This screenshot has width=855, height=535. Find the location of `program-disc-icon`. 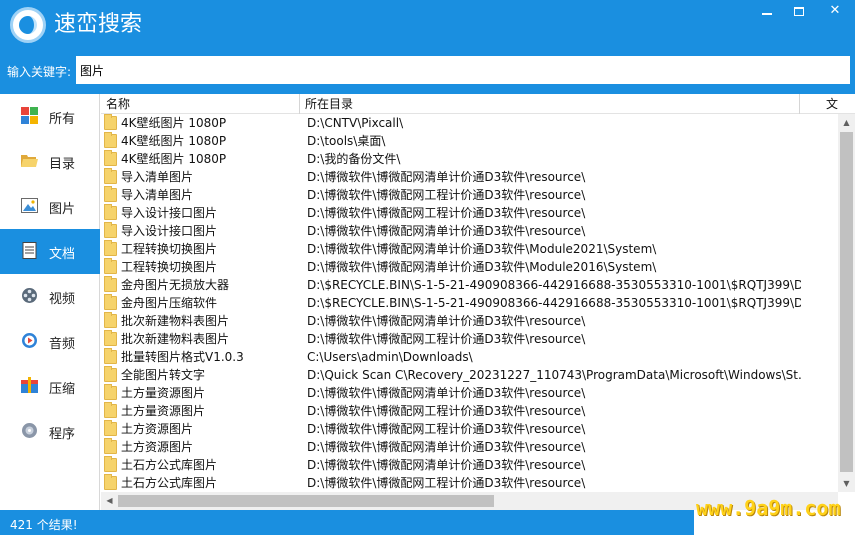

program-disc-icon is located at coordinates (29, 430).